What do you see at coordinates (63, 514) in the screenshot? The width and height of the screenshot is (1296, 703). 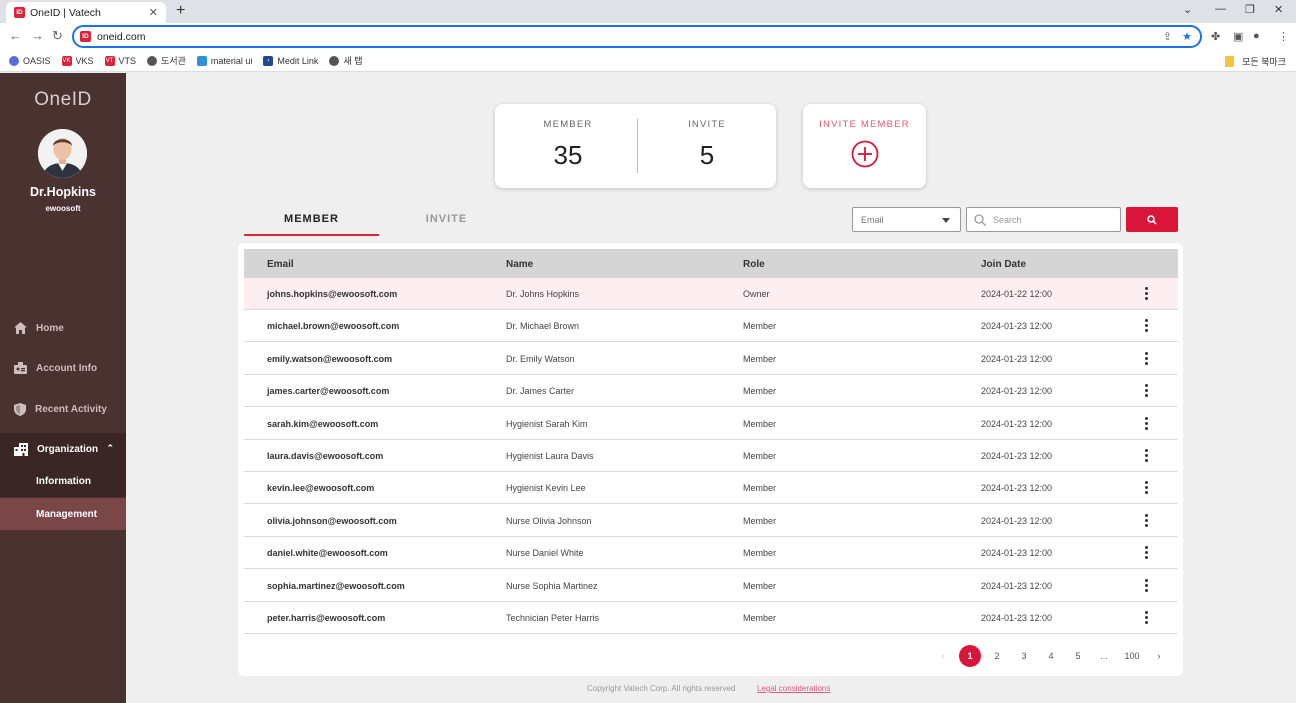 I see `nav-management: Management` at bounding box center [63, 514].